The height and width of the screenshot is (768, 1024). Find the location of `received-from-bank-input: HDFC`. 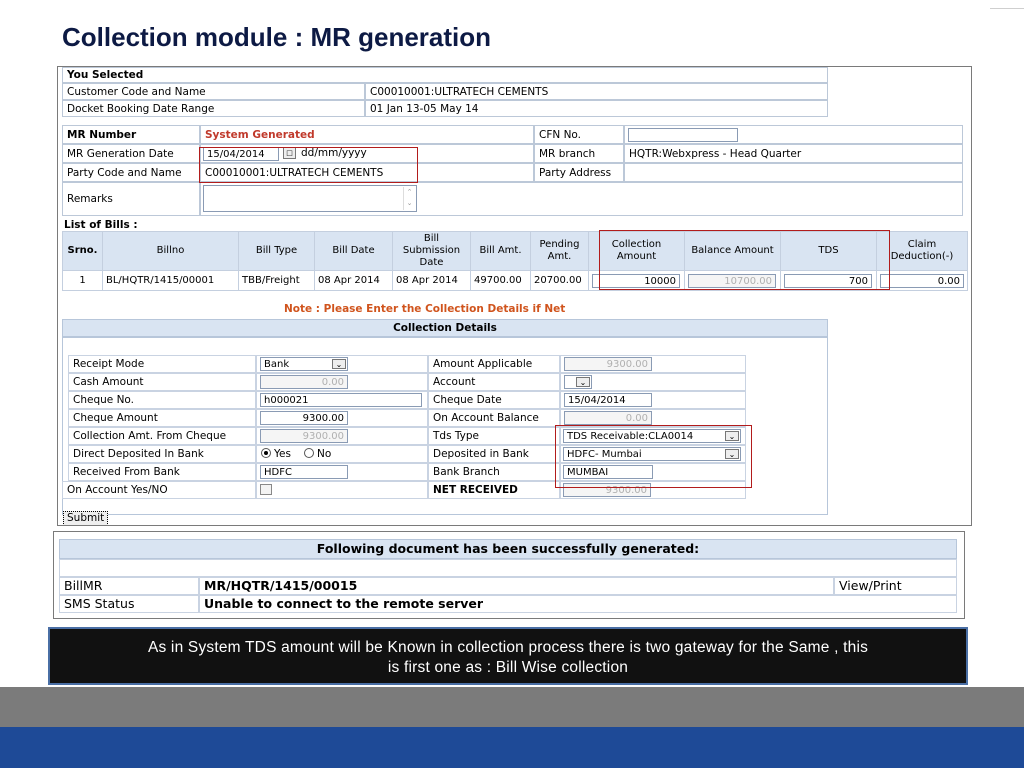

received-from-bank-input: HDFC is located at coordinates (304, 472).